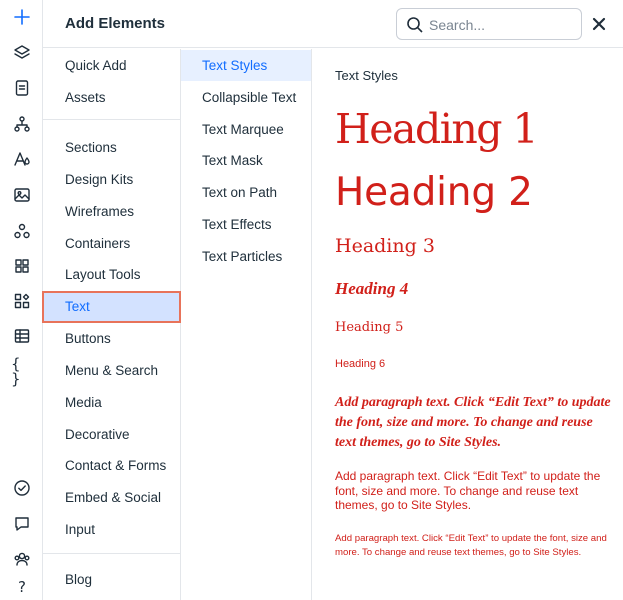 This screenshot has height=600, width=623. I want to click on chat-icon, so click(22, 524).